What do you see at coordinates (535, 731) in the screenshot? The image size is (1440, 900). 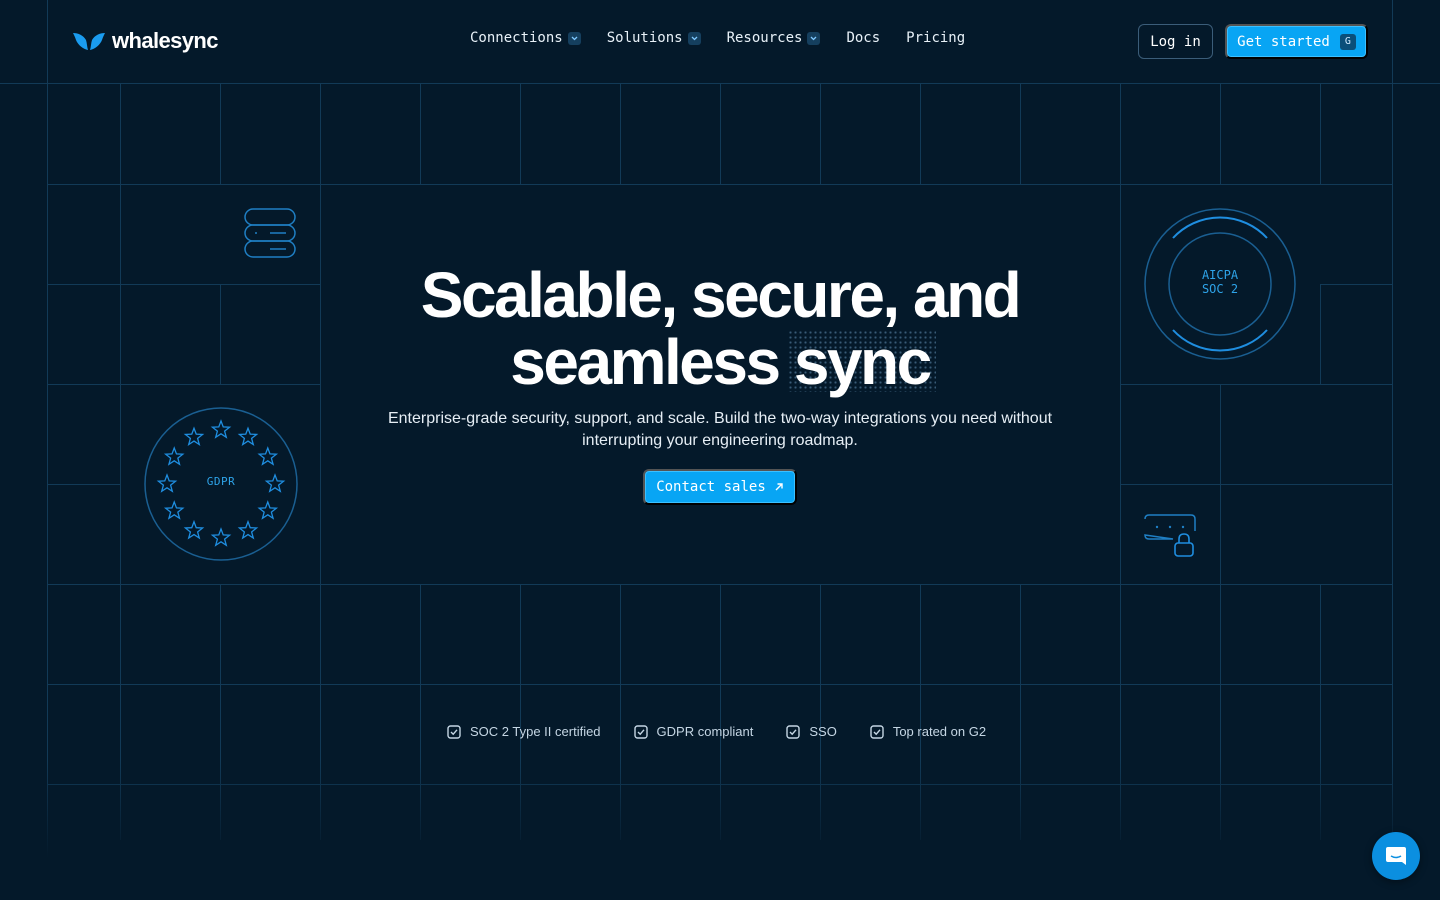 I see `badge-label: SOC 2 Type II certified` at bounding box center [535, 731].